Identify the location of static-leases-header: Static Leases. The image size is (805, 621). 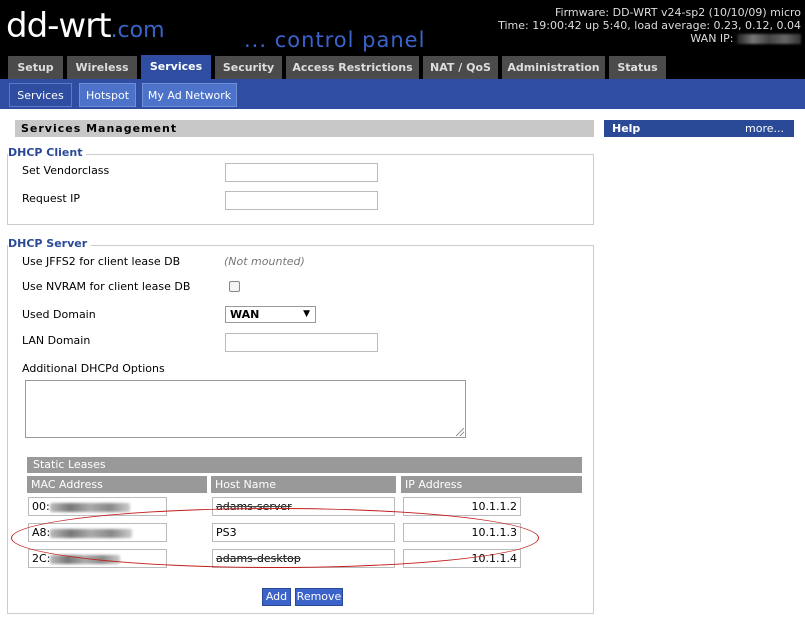
(304, 465).